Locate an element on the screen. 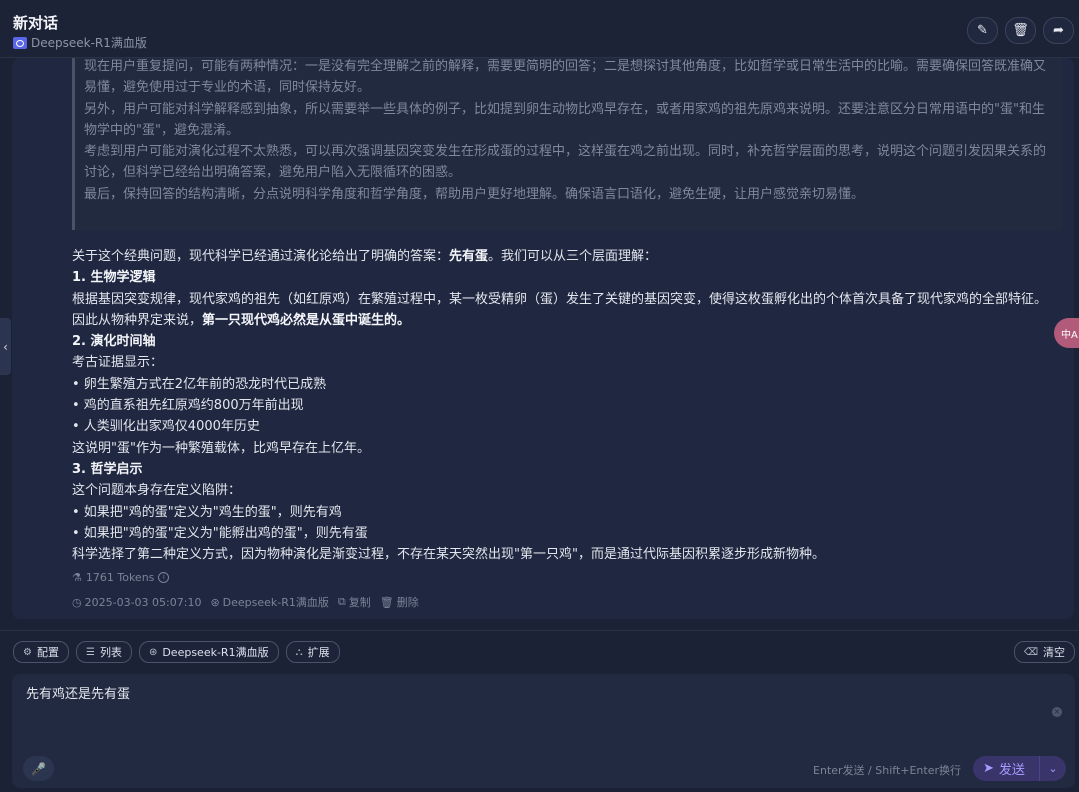 This screenshot has height=792, width=1079. delete-chat-button: 🗑 is located at coordinates (1020, 30).